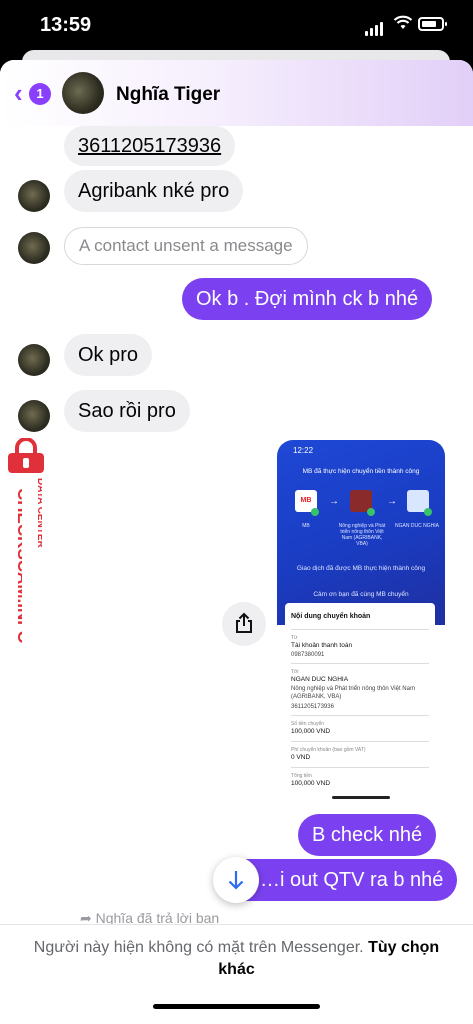 The width and height of the screenshot is (473, 1024). What do you see at coordinates (328, 750) in the screenshot?
I see `fee-label: Phí chuyển khoản (bao gồm VAT)` at bounding box center [328, 750].